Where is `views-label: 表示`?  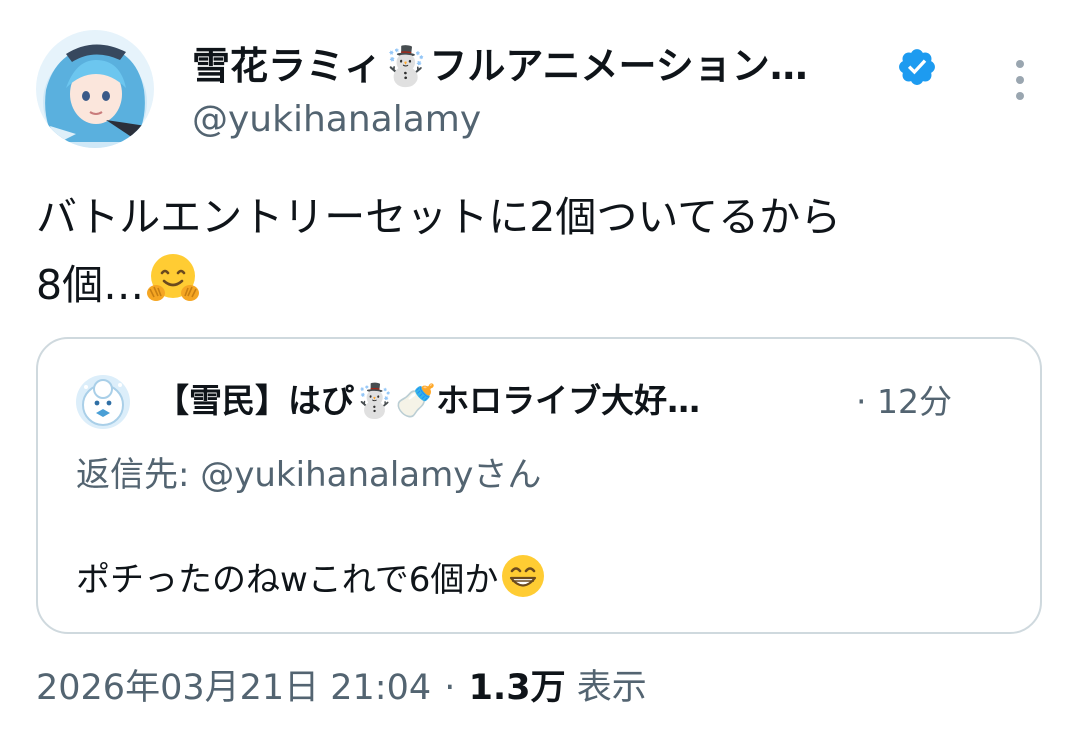
views-label: 表示 is located at coordinates (611, 688).